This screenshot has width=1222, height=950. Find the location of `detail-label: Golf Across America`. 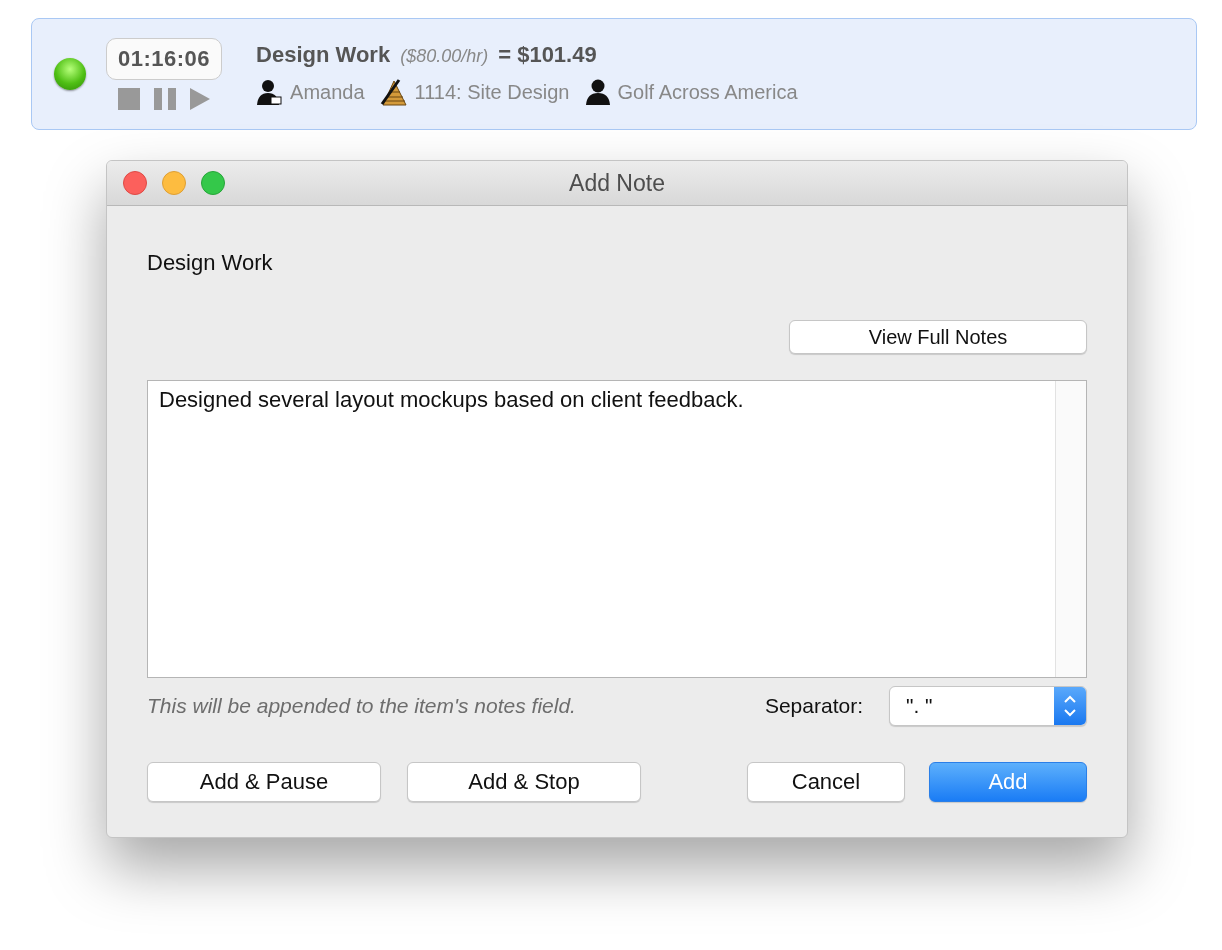

detail-label: Golf Across America is located at coordinates (707, 92).